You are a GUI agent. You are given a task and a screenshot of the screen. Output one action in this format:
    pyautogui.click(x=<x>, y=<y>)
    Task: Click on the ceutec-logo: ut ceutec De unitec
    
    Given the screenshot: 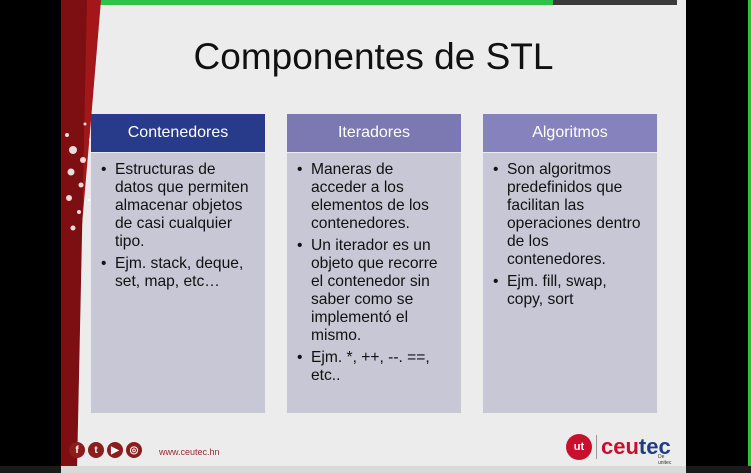 What is the action you would take?
    pyautogui.click(x=618, y=450)
    